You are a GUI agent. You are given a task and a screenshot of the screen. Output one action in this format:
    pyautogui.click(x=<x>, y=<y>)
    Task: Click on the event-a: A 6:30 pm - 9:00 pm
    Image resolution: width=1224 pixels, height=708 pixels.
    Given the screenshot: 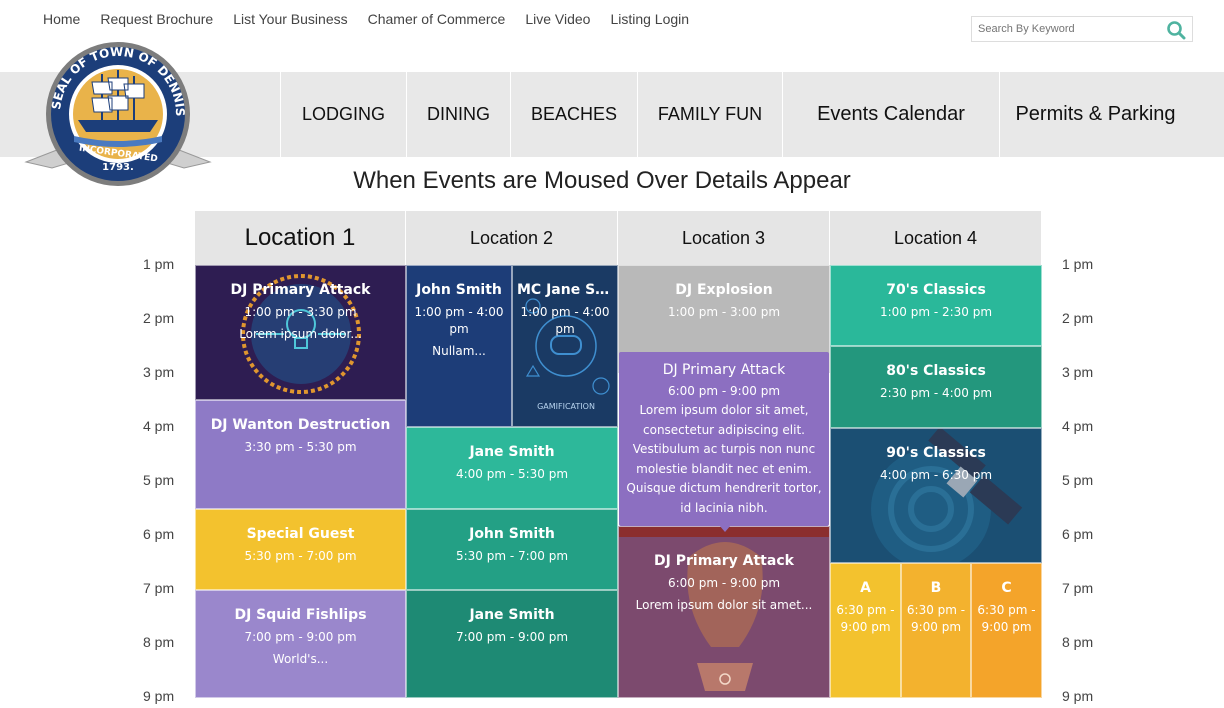 What is the action you would take?
    pyautogui.click(x=865, y=630)
    